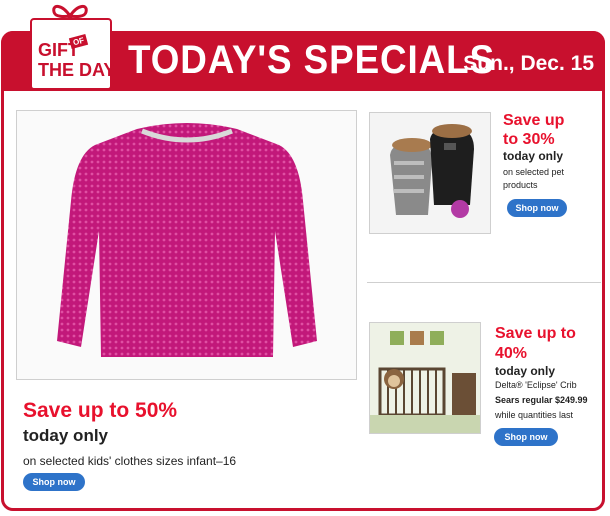  What do you see at coordinates (526, 437) in the screenshot?
I see `crib-shop-now-button: Shop now` at bounding box center [526, 437].